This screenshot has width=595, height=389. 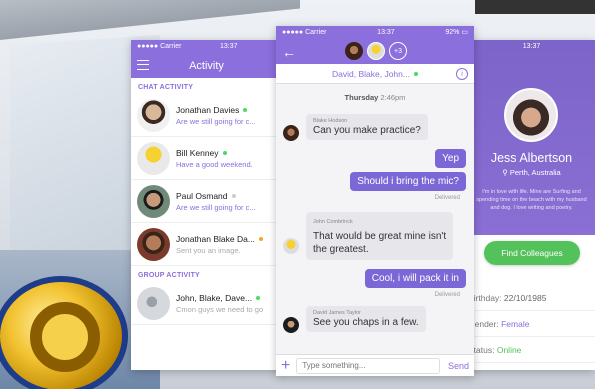 I want to click on message-bubble-incoming: Blake Hodson Can you make practice?, so click(x=367, y=127).